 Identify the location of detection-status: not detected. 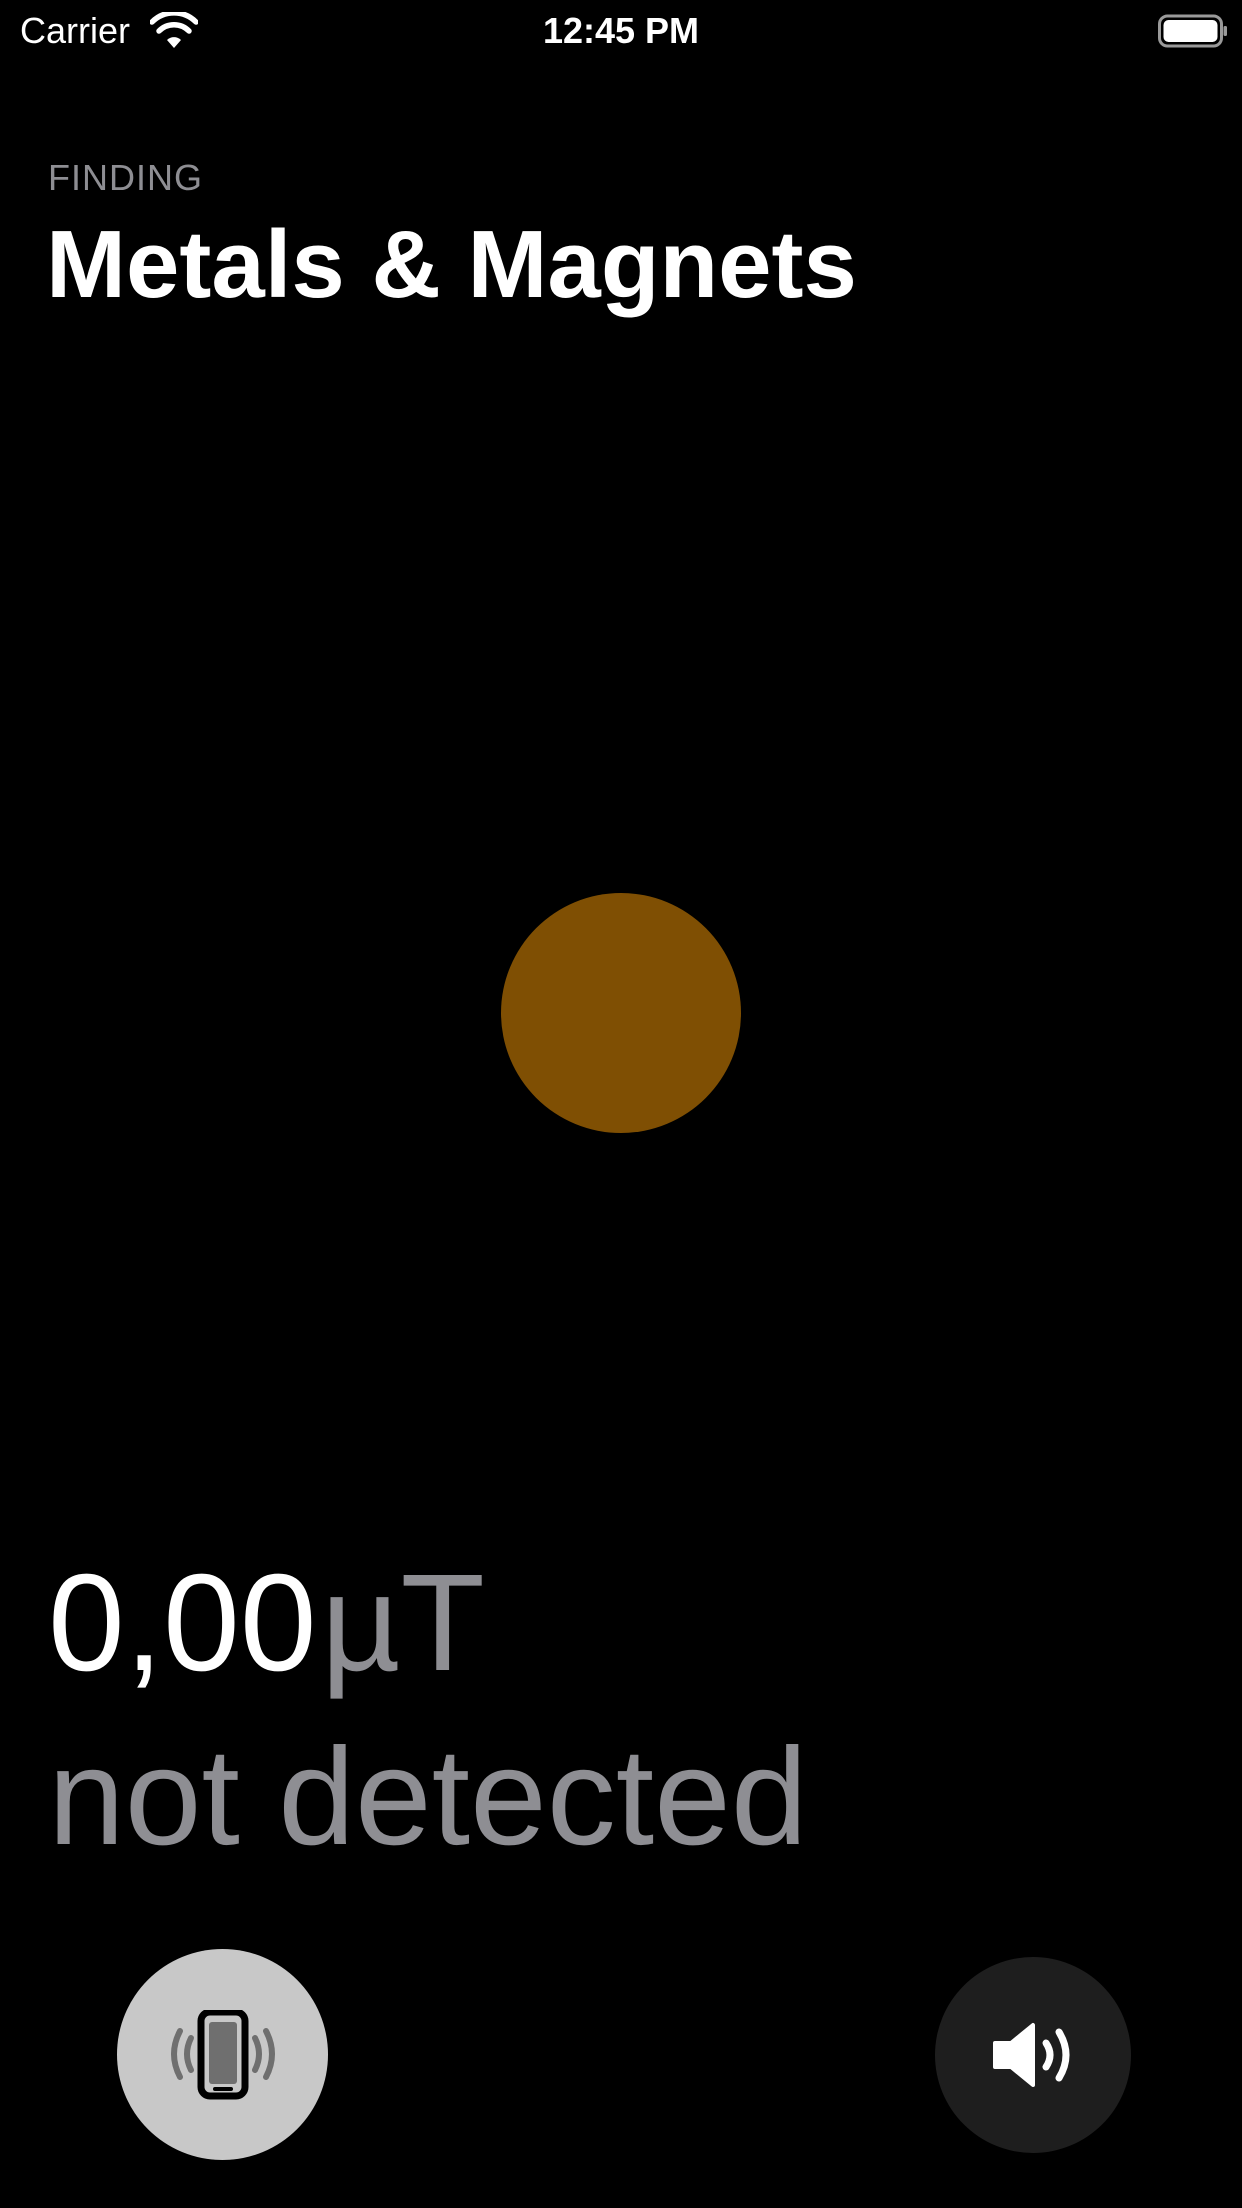
(428, 1797).